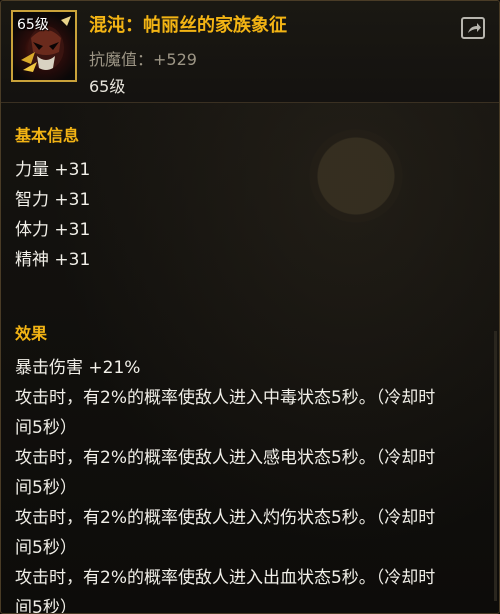 The image size is (500, 614). What do you see at coordinates (225, 458) in the screenshot?
I see `effect-line: 攻击时，有2%的概率使敌人进入感电状态5秒。（冷却时` at bounding box center [225, 458].